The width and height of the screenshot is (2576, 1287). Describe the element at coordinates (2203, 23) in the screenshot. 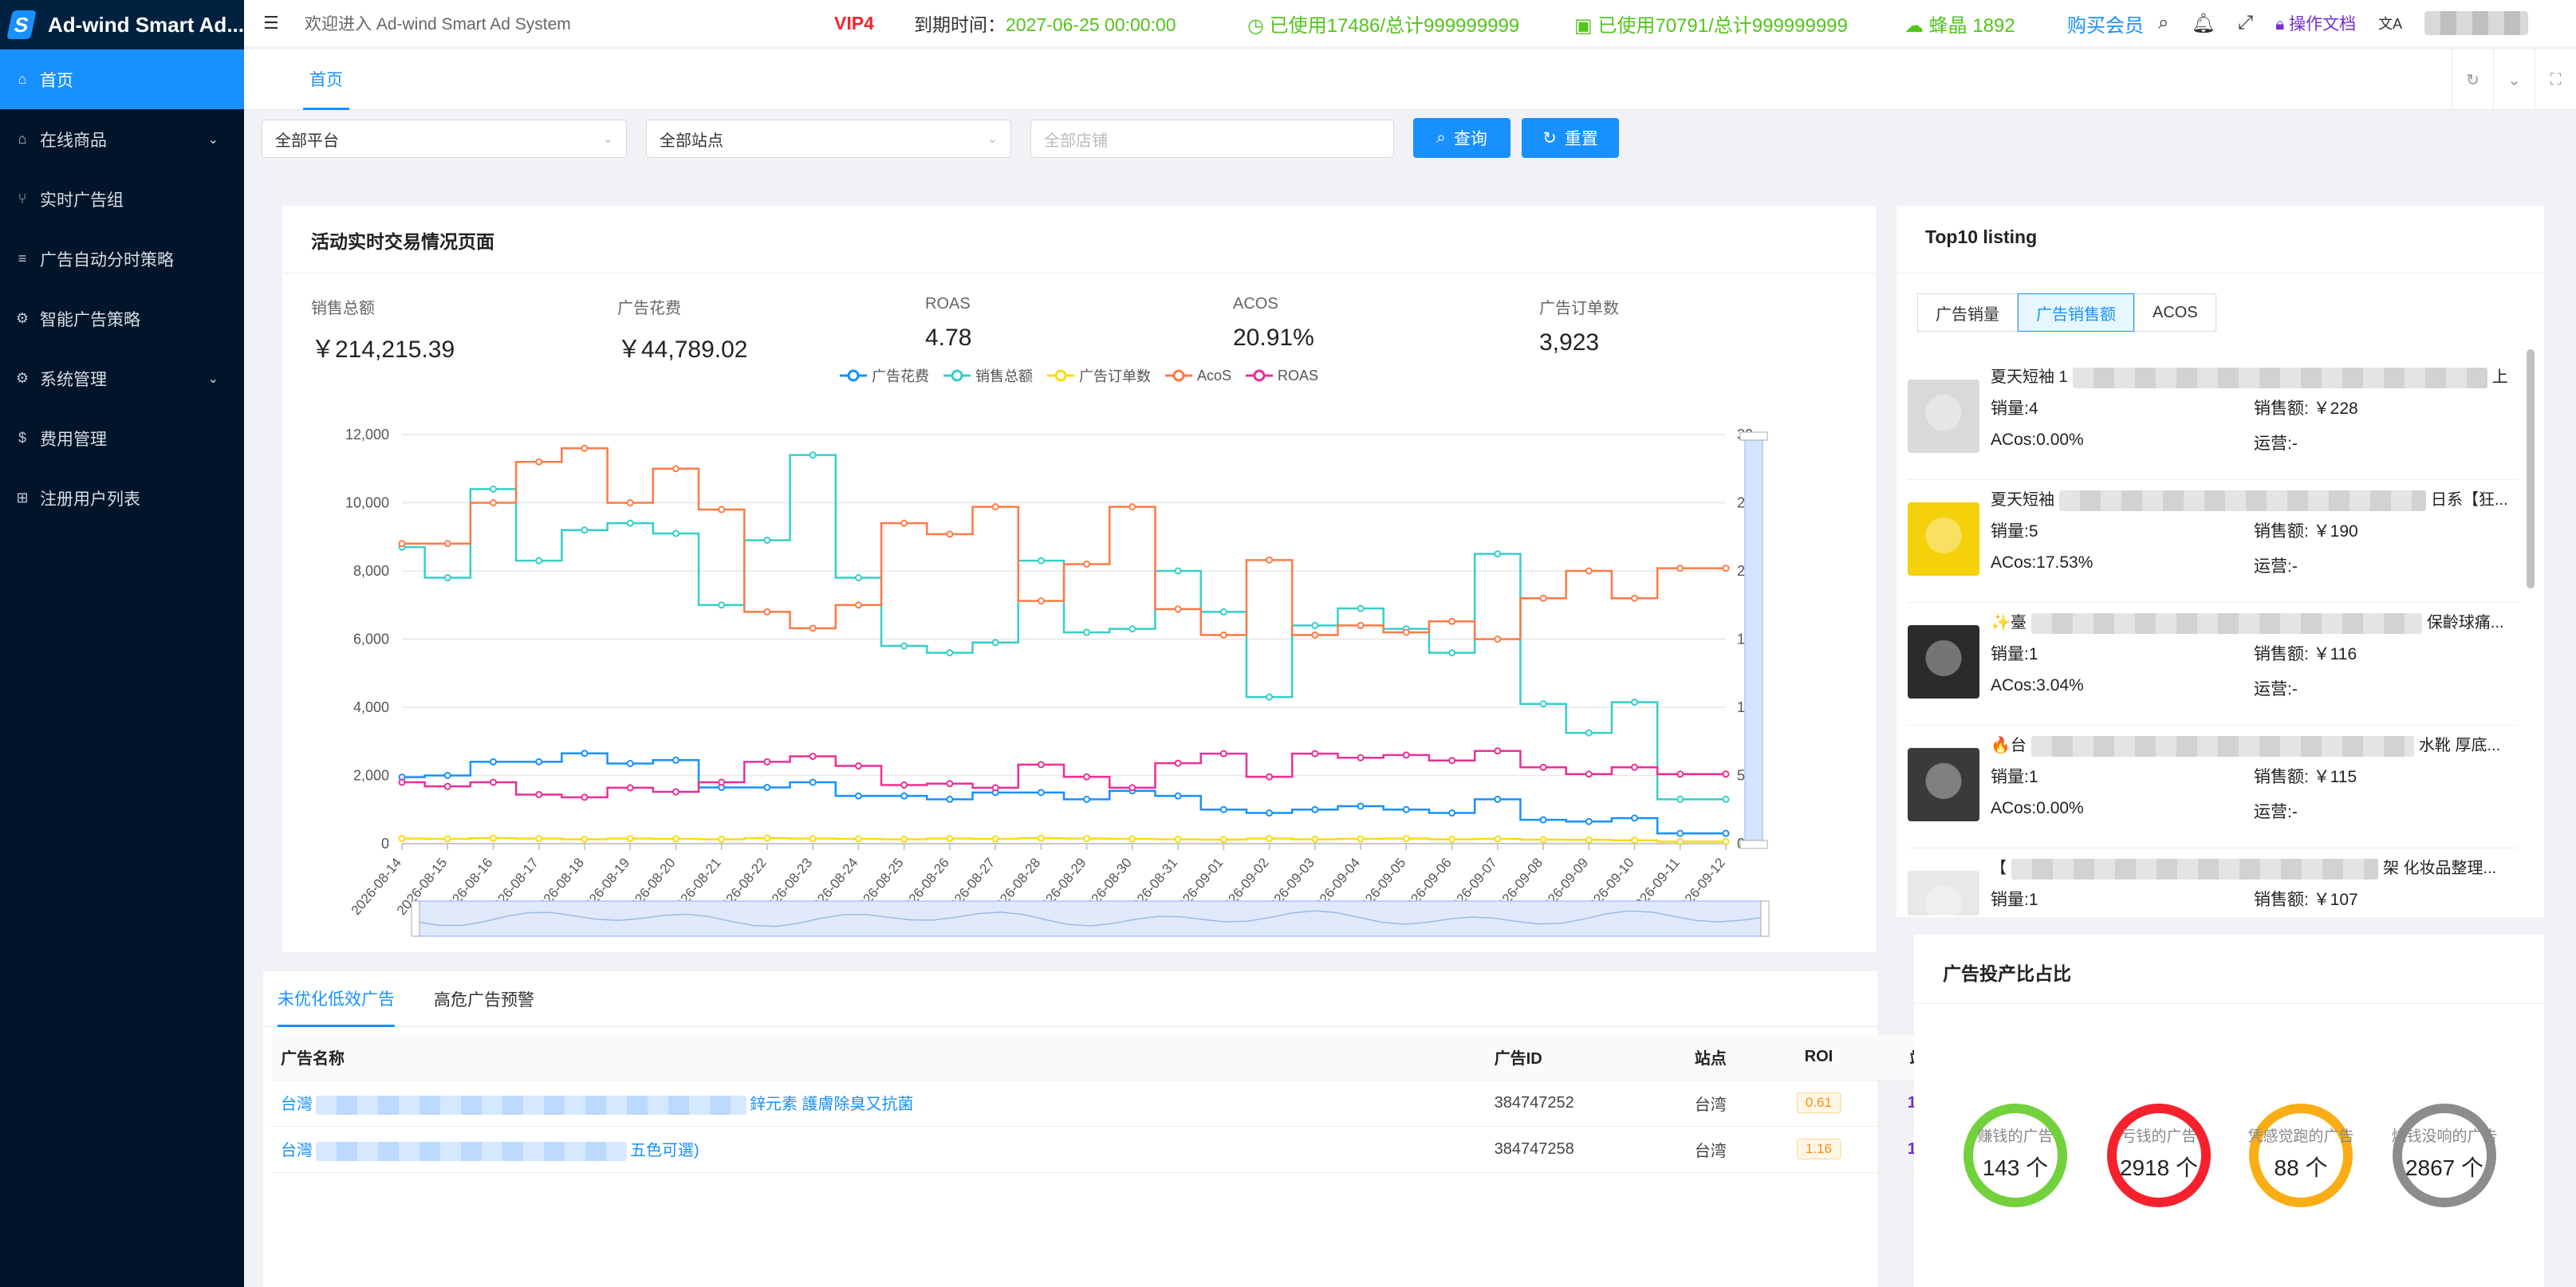

I see `bell-icon: 🔔︎` at that location.